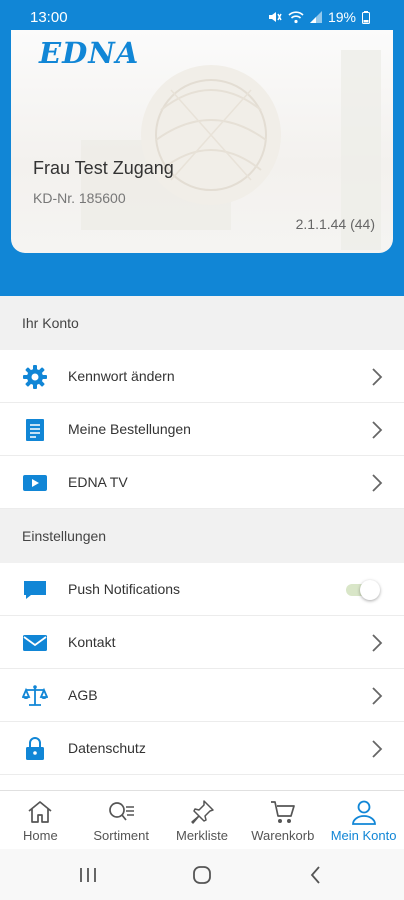 The height and width of the screenshot is (900, 404). I want to click on nav-home: Home, so click(40, 820).